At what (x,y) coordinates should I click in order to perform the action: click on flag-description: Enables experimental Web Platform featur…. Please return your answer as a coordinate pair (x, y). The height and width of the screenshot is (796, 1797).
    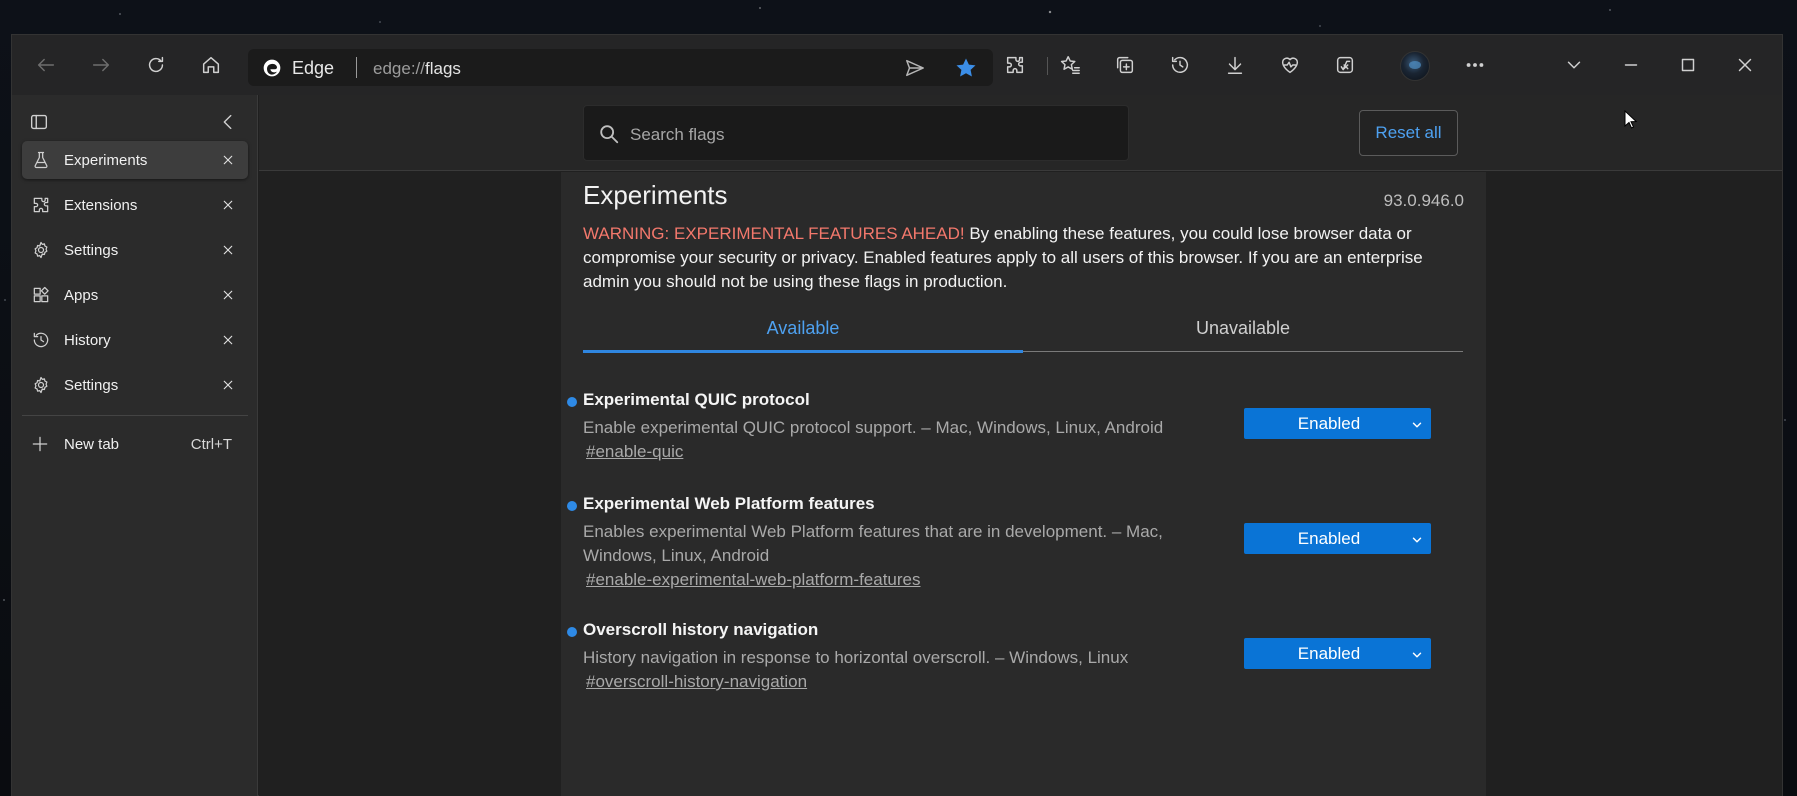
    Looking at the image, I should click on (873, 543).